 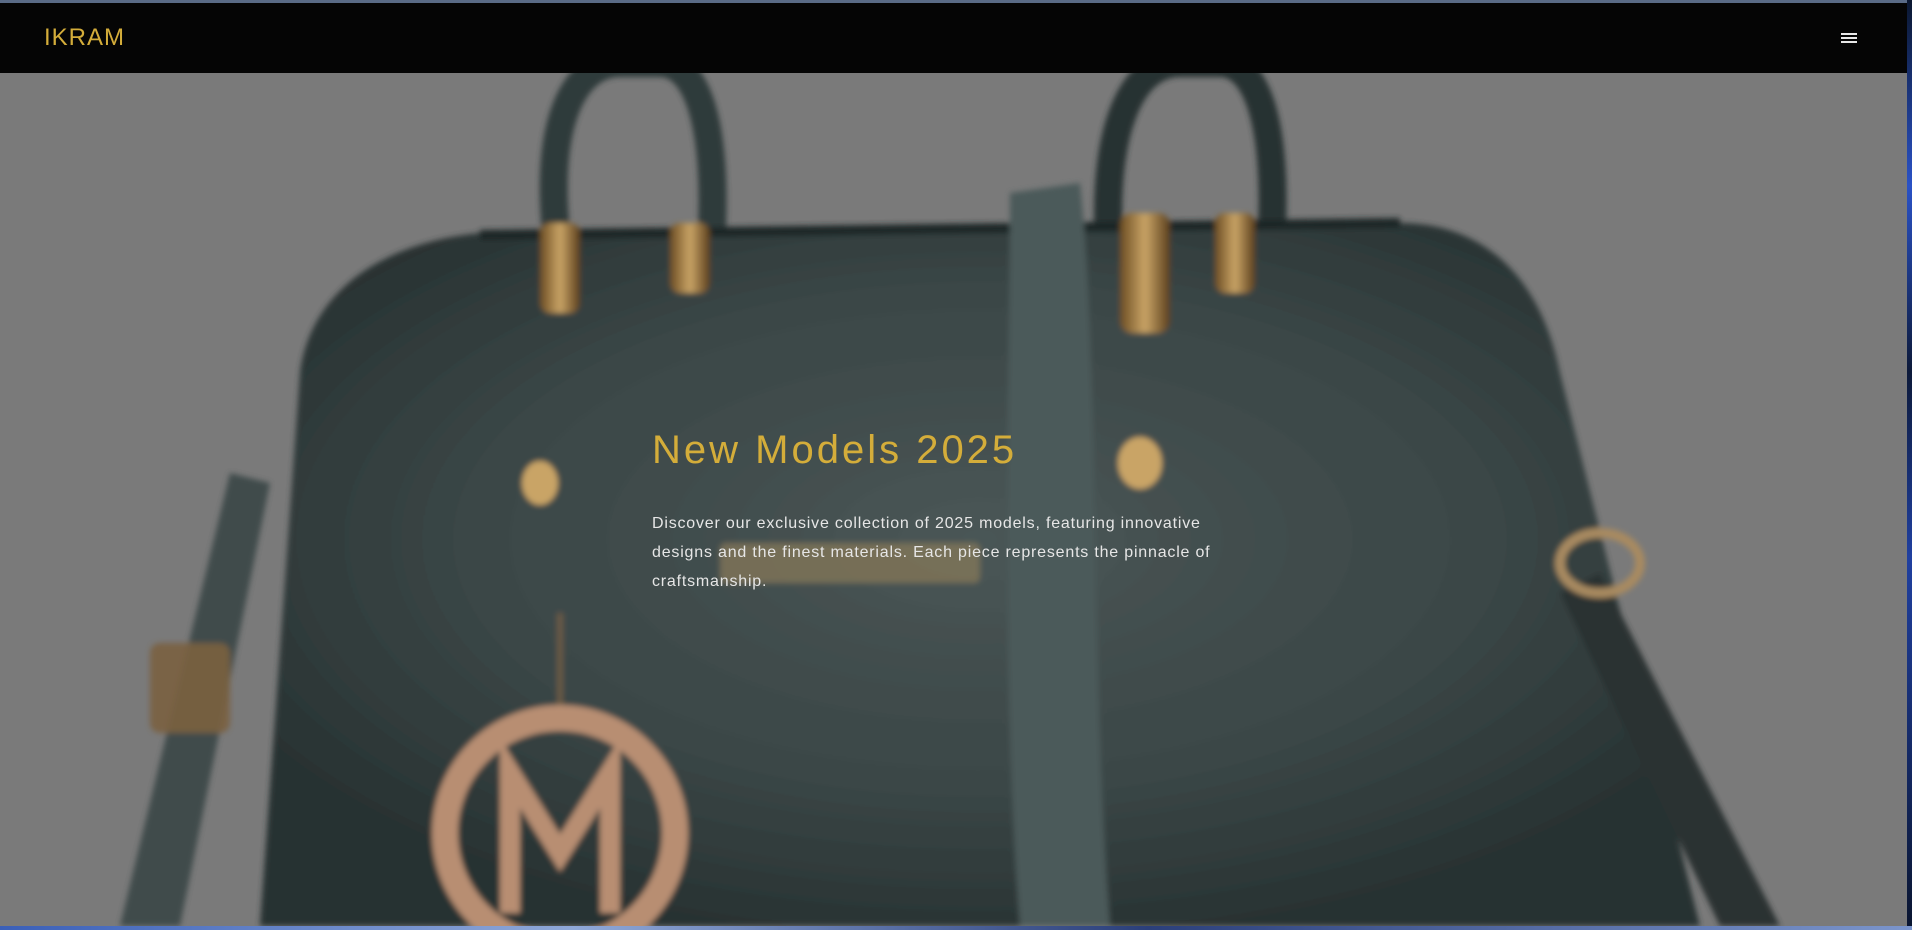 I want to click on desktop-background-edge-bottom, so click(x=956, y=928).